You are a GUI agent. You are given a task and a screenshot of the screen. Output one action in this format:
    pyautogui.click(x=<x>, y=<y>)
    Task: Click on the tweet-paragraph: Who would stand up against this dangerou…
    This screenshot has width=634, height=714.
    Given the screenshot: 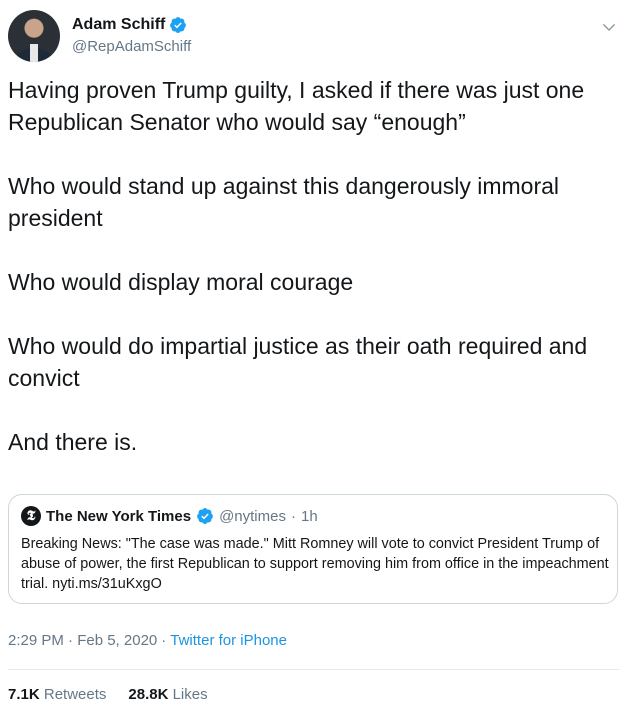 What is the action you would take?
    pyautogui.click(x=284, y=202)
    